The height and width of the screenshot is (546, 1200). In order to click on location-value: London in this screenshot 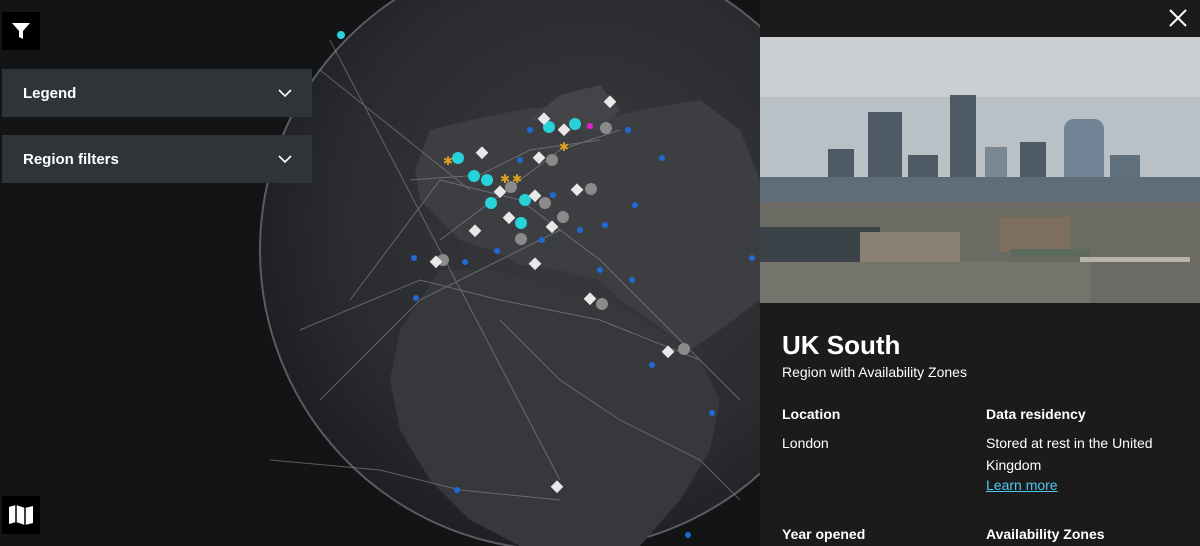, I will do `click(805, 443)`.